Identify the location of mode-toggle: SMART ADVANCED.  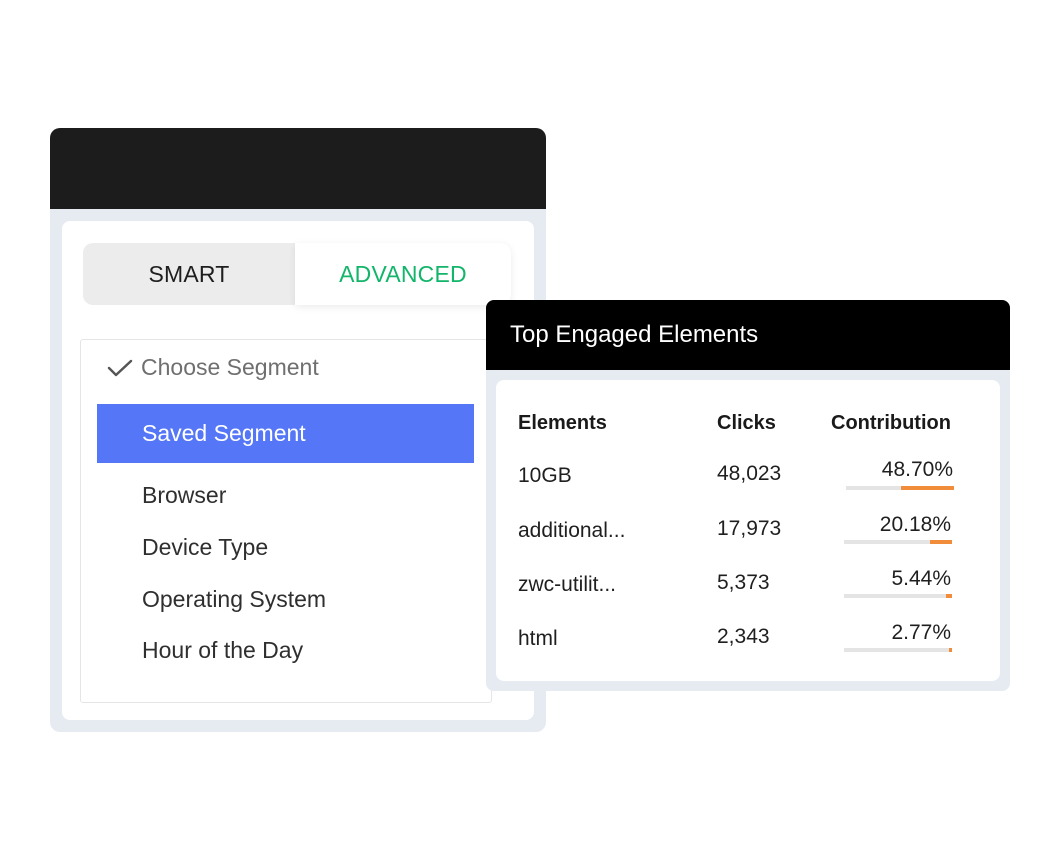
(297, 274).